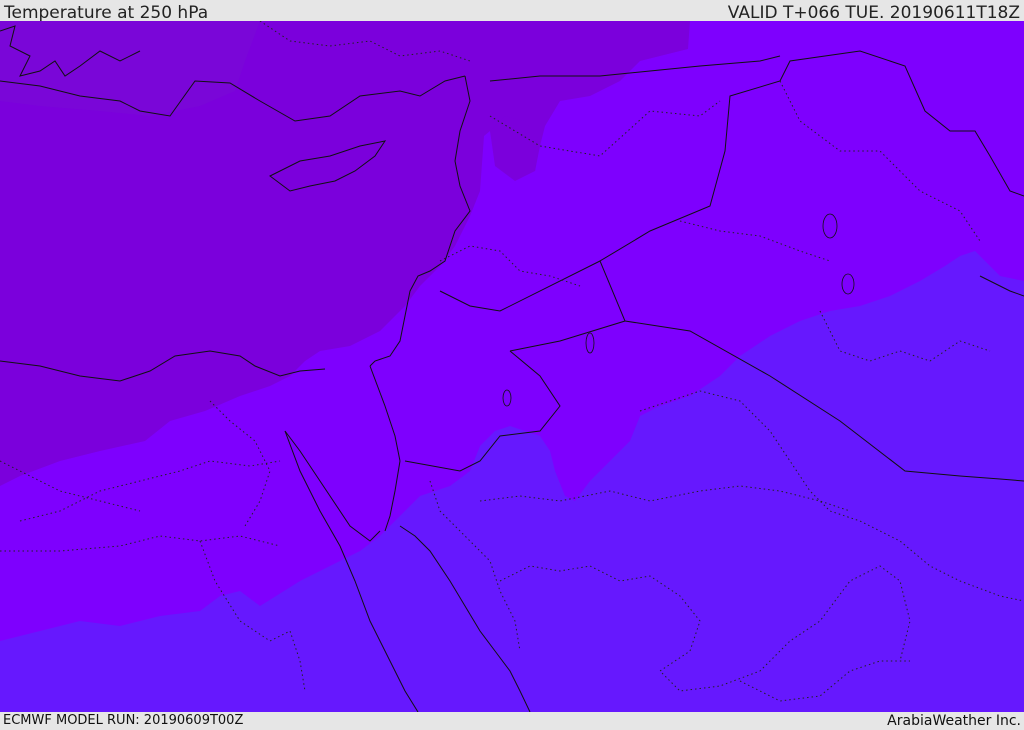 The height and width of the screenshot is (730, 1024). Describe the element at coordinates (106, 13) in the screenshot. I see `map-title: Temperature at 250 hPa` at that location.